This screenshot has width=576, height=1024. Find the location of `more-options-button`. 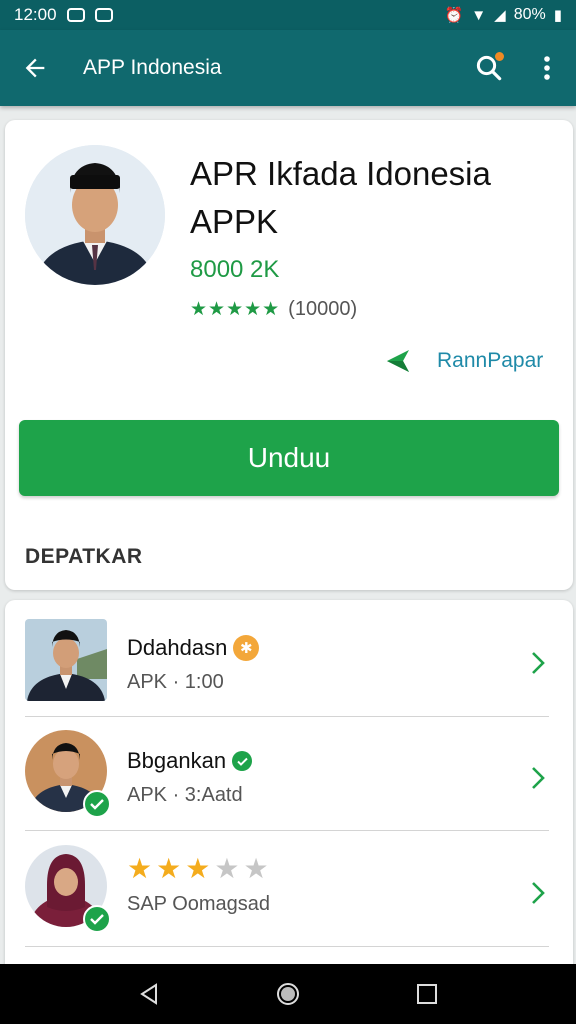

more-options-button is located at coordinates (547, 68).